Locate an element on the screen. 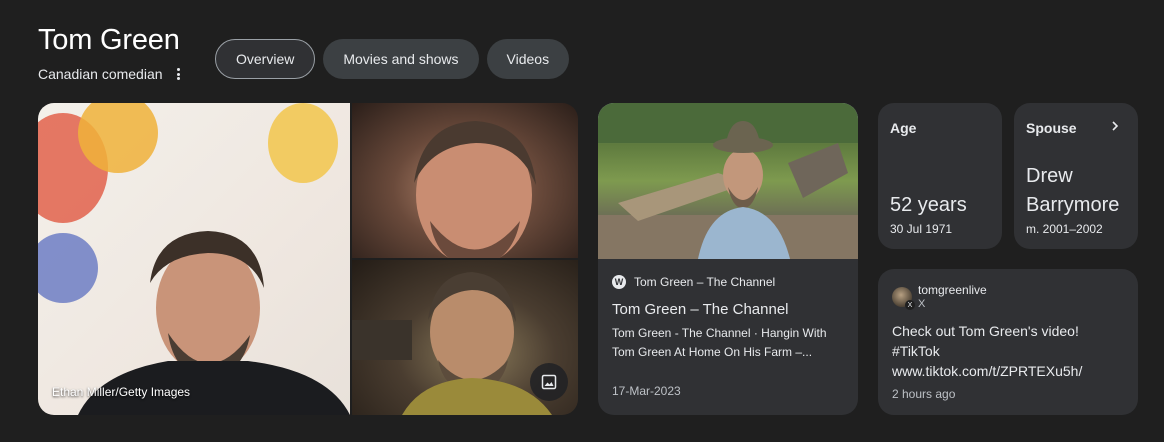 The height and width of the screenshot is (442, 1164). age-card: Age 52 years 30 Jul 1971 is located at coordinates (940, 176).